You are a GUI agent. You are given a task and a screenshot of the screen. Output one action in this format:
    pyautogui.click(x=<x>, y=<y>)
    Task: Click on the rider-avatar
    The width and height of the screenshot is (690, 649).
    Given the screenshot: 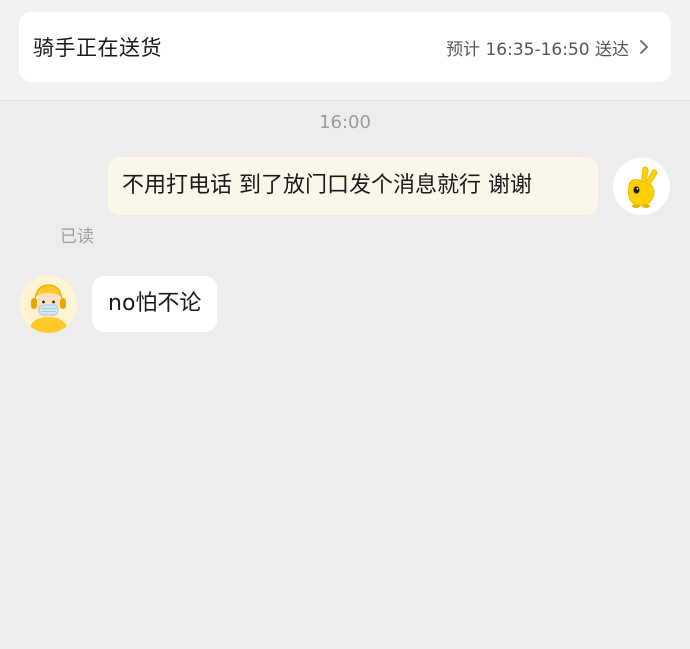 What is the action you would take?
    pyautogui.click(x=48, y=304)
    